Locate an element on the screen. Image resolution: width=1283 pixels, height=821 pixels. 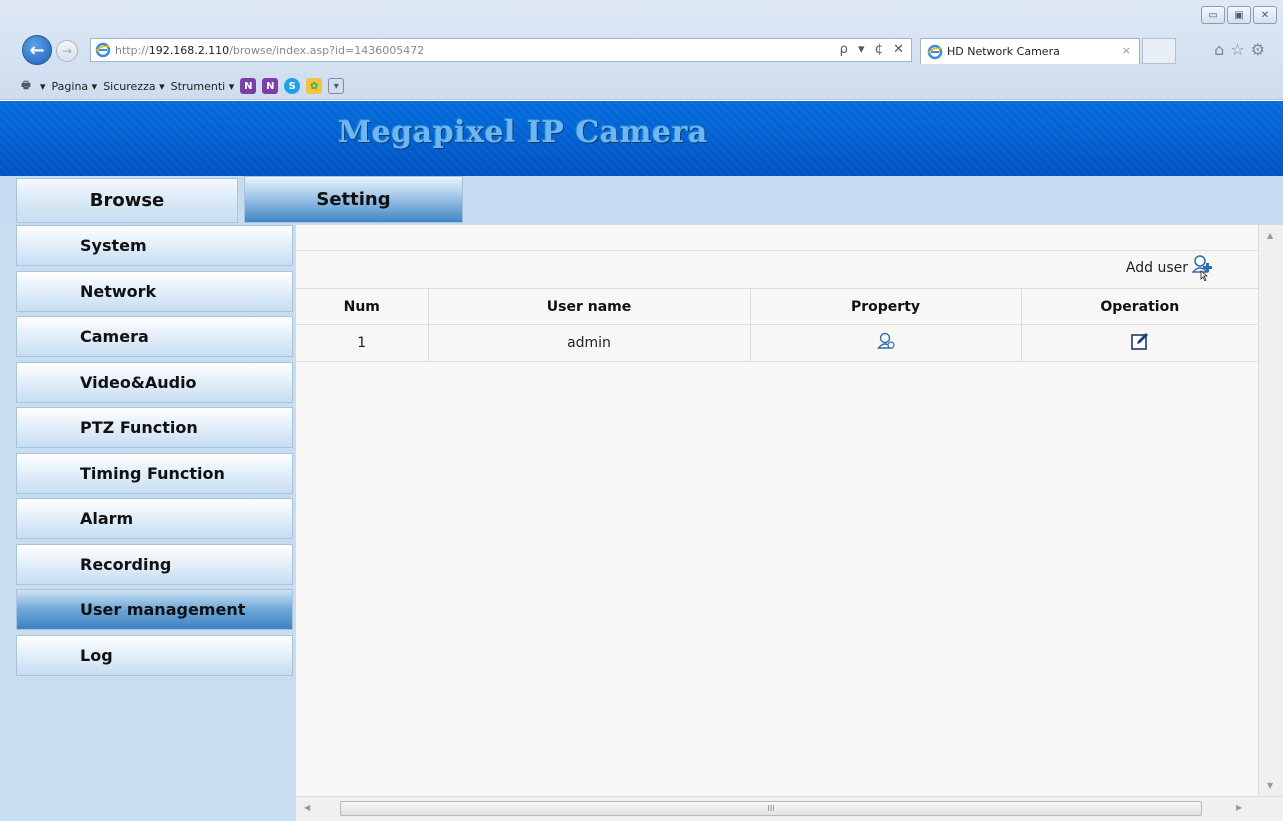
close-window-button: ✕ is located at coordinates (1265, 15).